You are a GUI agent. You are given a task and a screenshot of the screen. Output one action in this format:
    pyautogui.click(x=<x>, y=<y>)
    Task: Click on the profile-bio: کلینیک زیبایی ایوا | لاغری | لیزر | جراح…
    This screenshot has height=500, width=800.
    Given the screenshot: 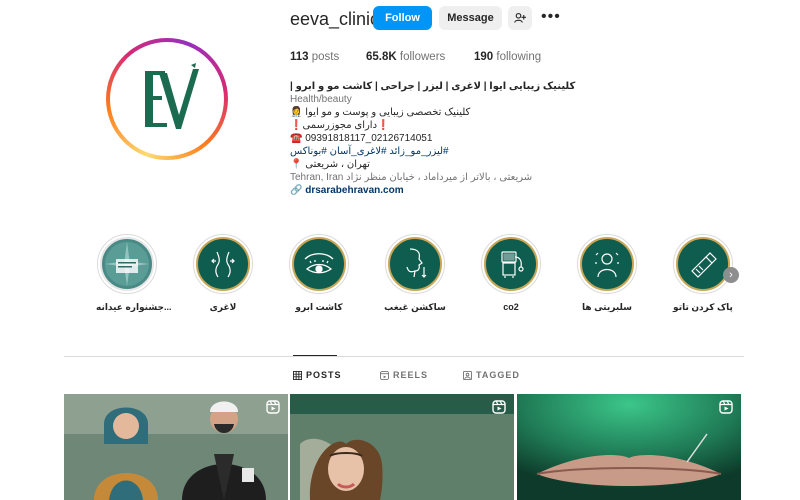 What is the action you would take?
    pyautogui.click(x=440, y=138)
    